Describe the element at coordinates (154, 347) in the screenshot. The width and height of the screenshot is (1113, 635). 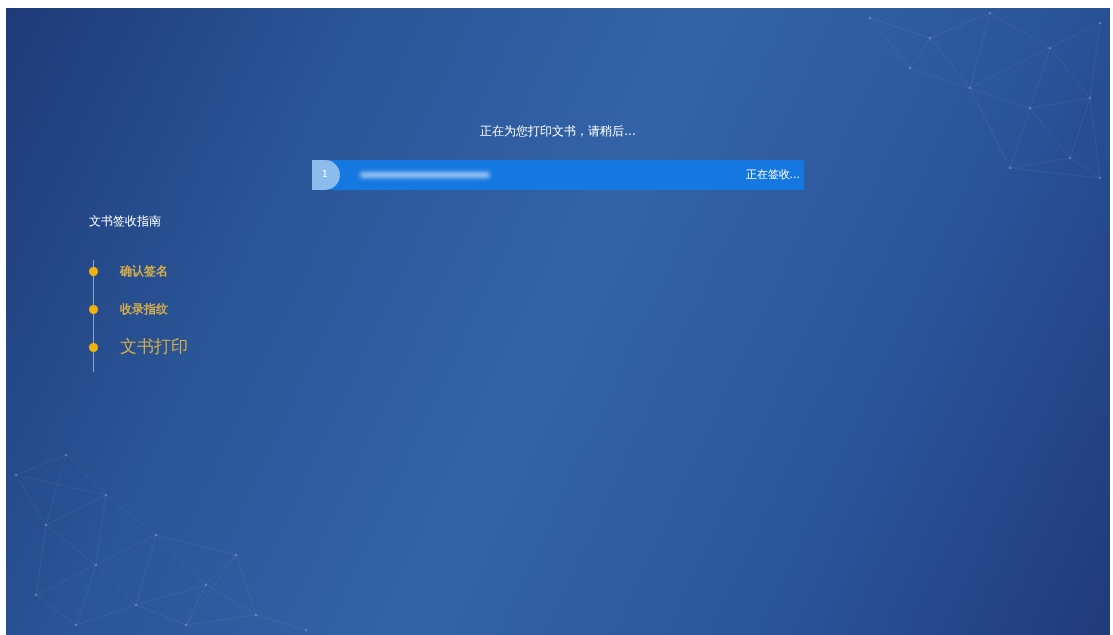
I see `step-label: 文书打印` at that location.